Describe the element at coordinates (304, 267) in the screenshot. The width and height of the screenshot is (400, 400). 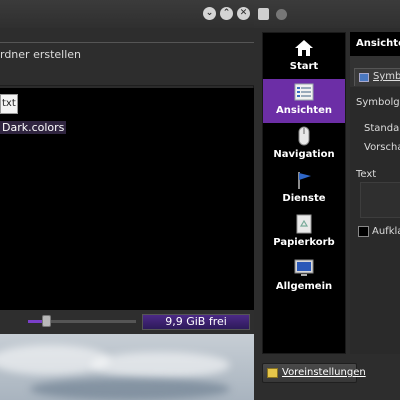
I see `monitor-icon` at that location.